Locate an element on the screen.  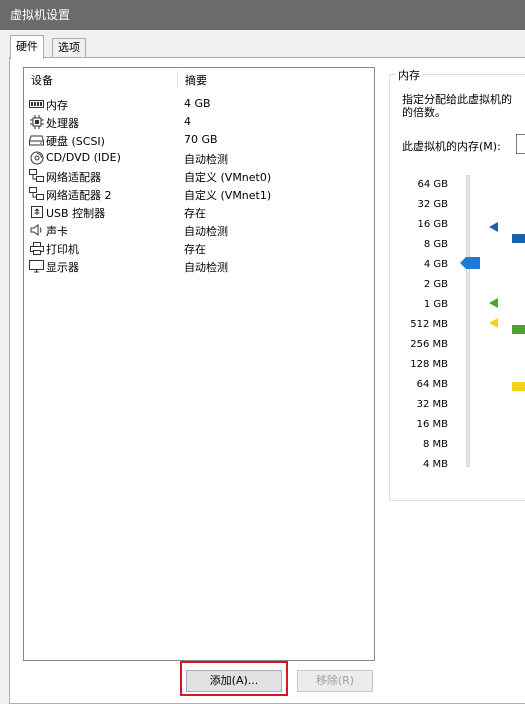
memory-slider-thumb is located at coordinates (470, 263).